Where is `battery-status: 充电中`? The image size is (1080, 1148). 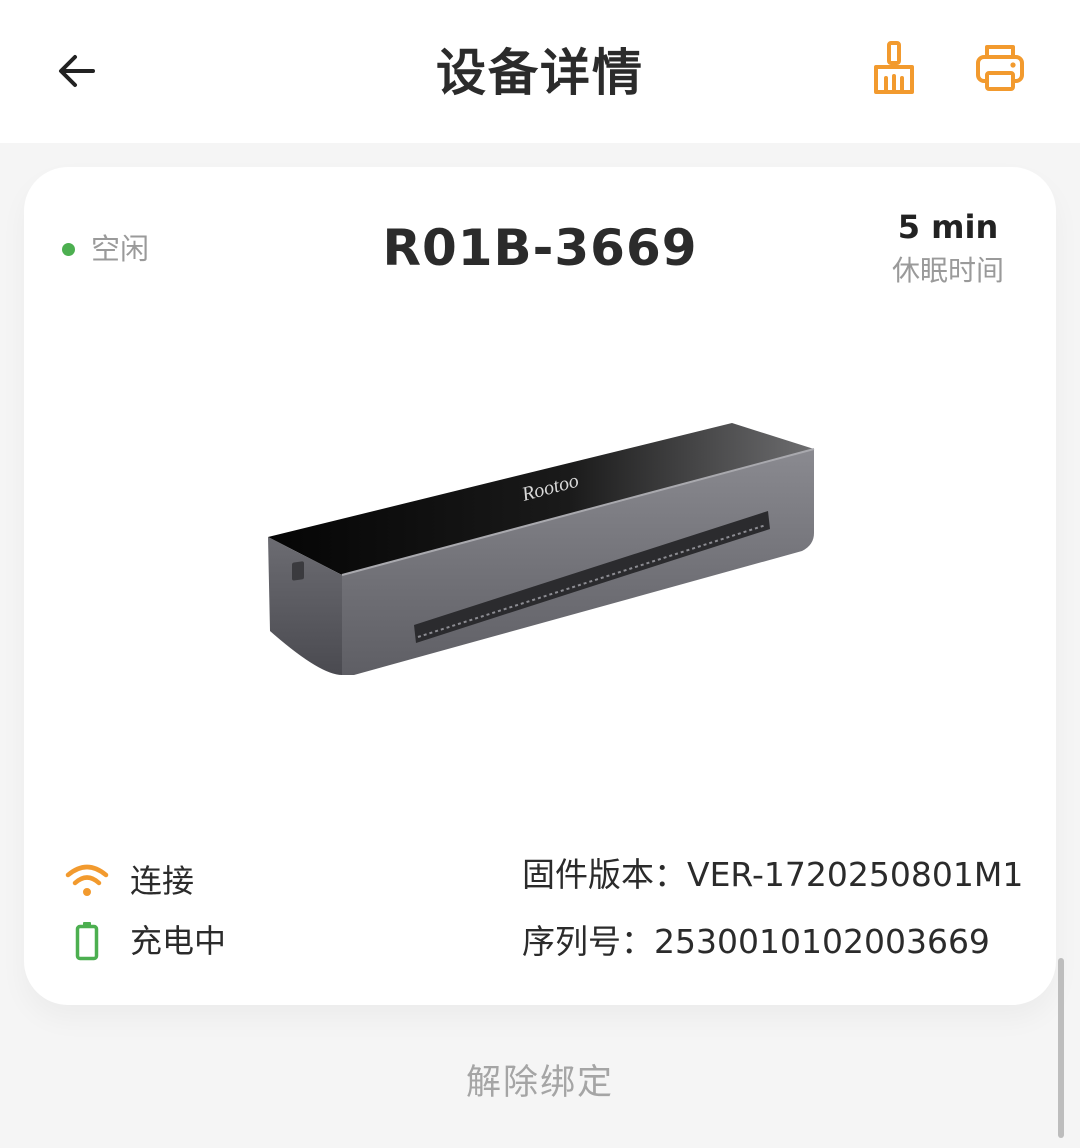
battery-status: 充电中 is located at coordinates (144, 941).